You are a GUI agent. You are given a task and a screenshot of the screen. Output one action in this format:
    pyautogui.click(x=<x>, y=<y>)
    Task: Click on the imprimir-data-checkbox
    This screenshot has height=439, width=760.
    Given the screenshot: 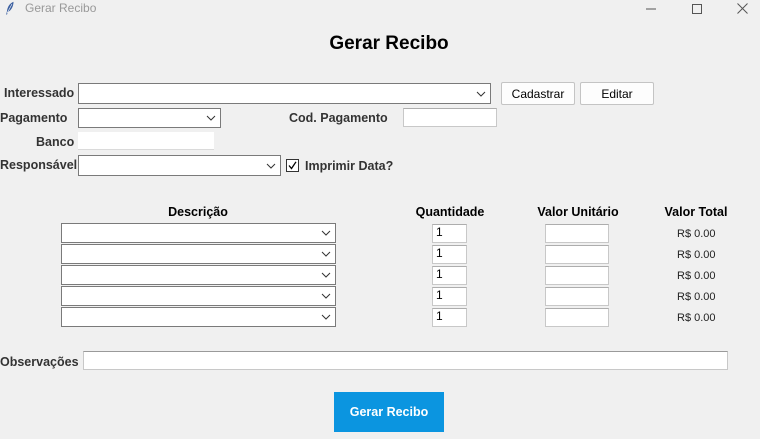 What is the action you would take?
    pyautogui.click(x=292, y=165)
    